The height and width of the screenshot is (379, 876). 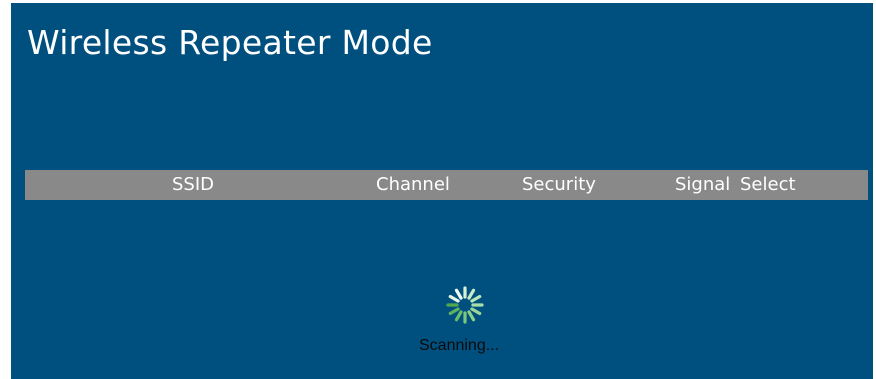 I want to click on column-header-security: Security, so click(x=559, y=184).